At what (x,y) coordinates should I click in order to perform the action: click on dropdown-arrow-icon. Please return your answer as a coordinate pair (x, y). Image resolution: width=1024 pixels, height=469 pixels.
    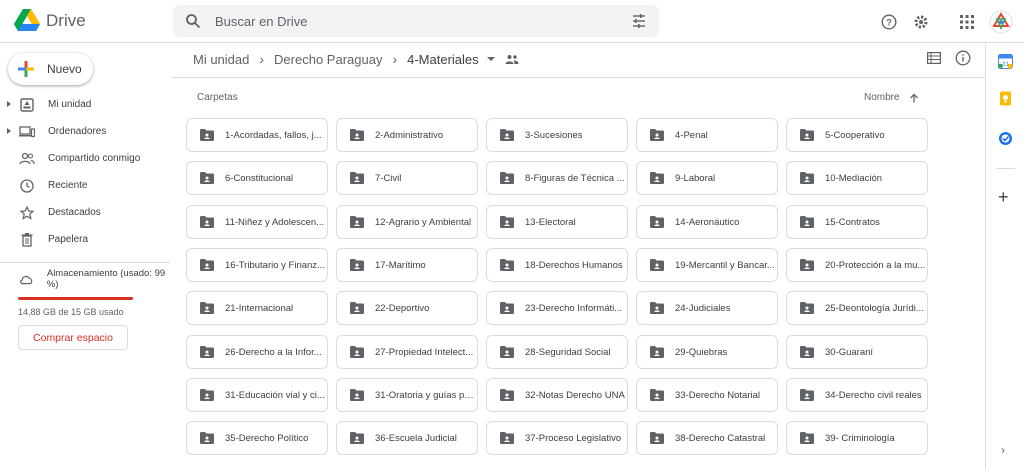
    Looking at the image, I should click on (490, 59).